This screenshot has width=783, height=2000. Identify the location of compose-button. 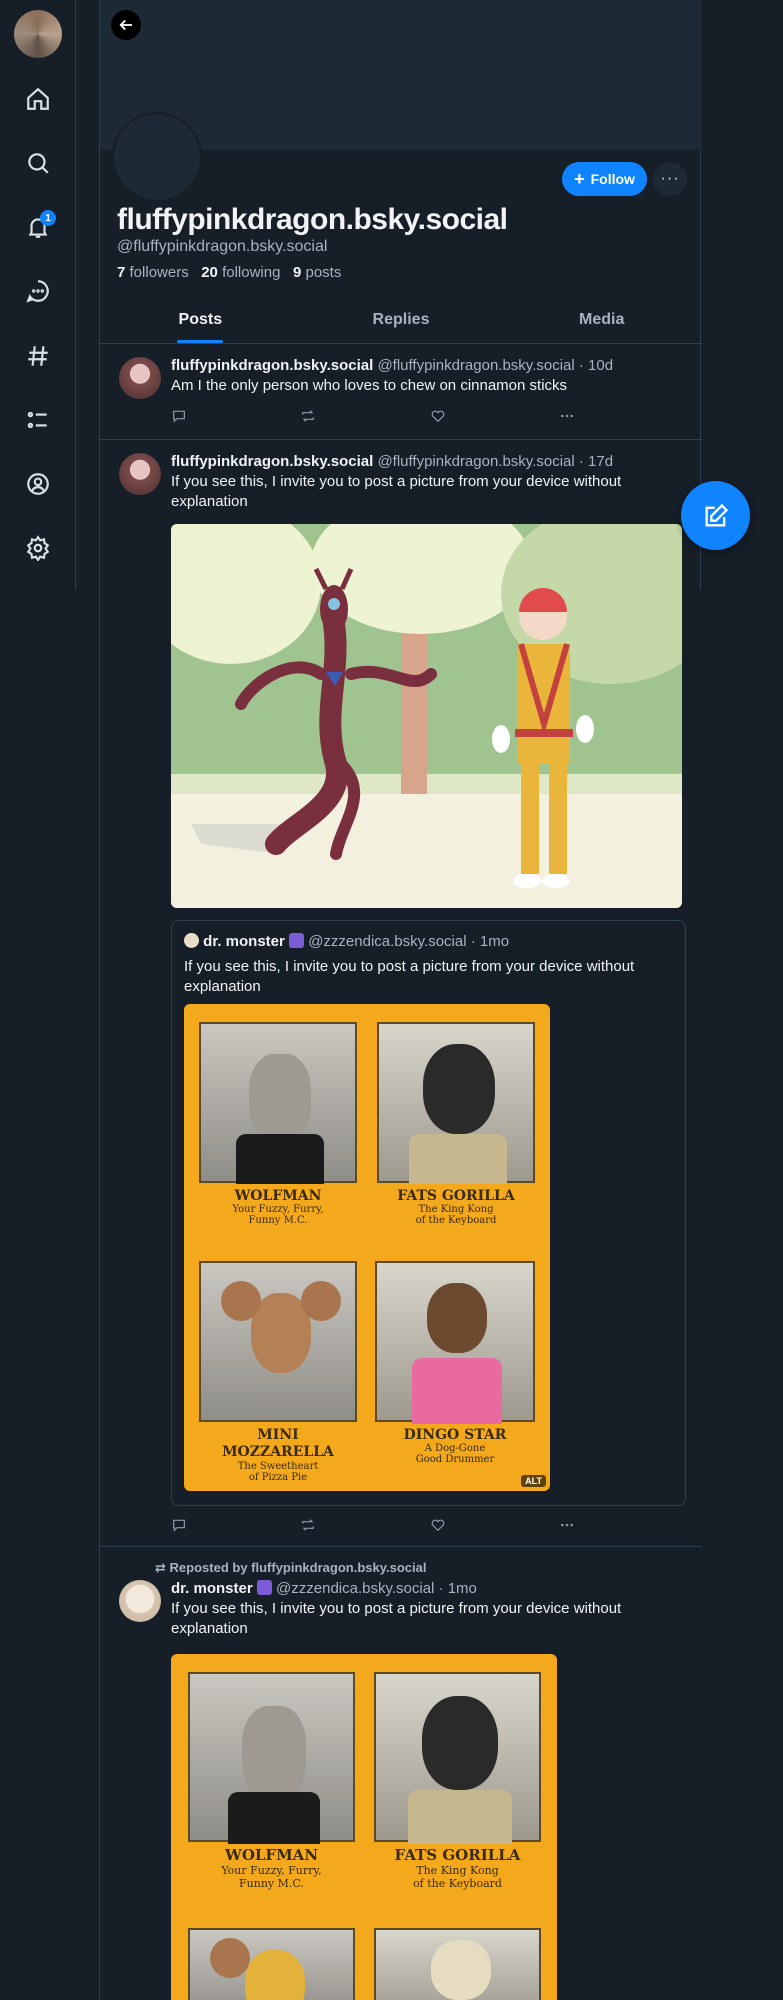
(715, 515).